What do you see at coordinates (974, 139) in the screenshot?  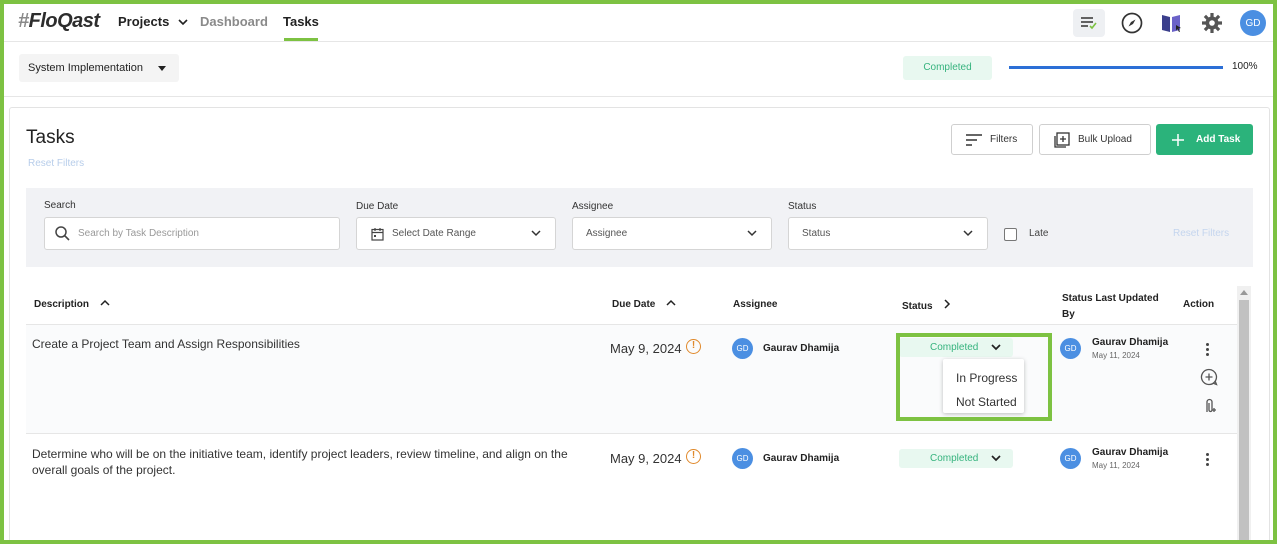 I see `filter-lines-icon` at bounding box center [974, 139].